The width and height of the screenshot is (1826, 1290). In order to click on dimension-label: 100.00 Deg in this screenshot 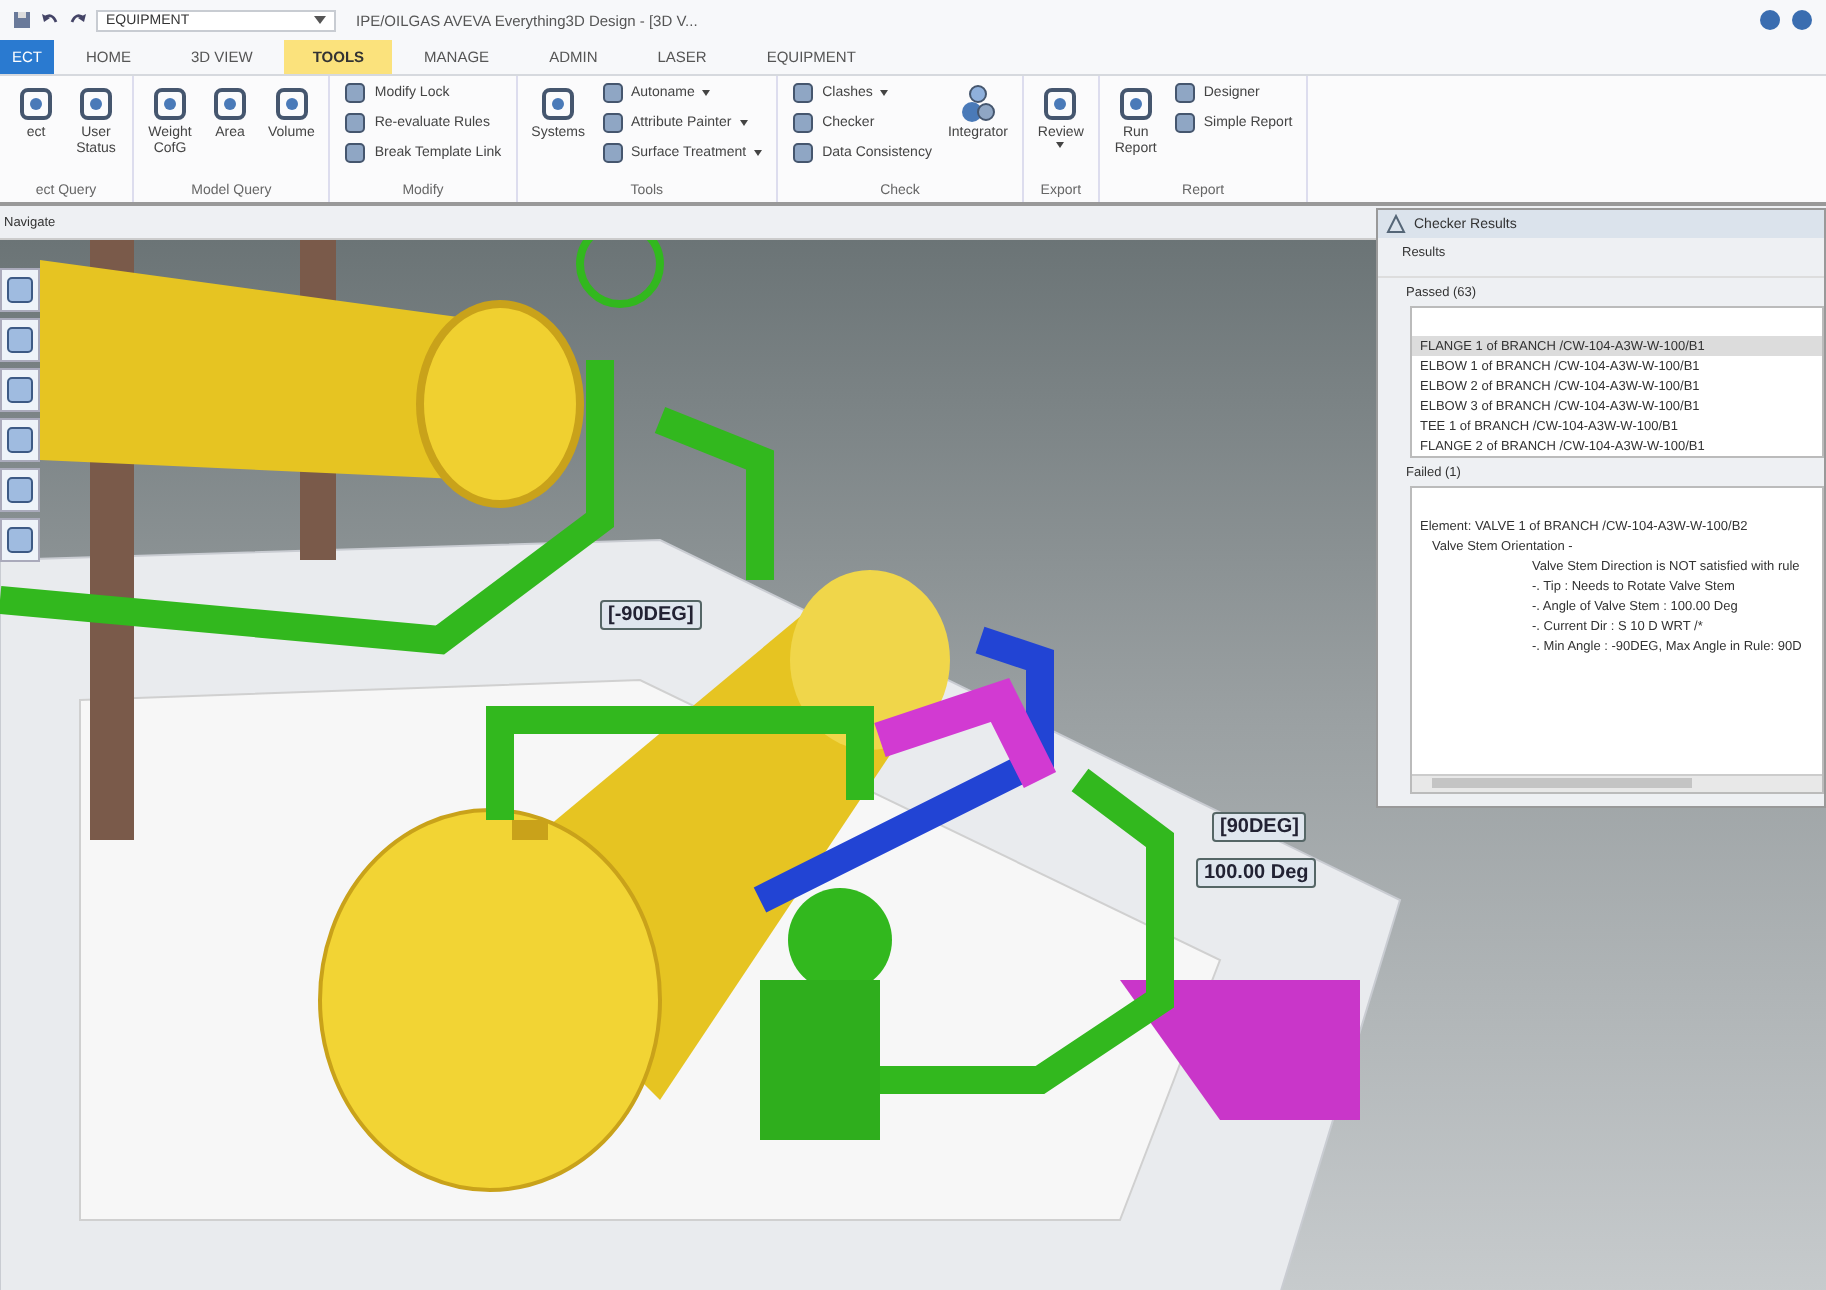, I will do `click(1256, 873)`.